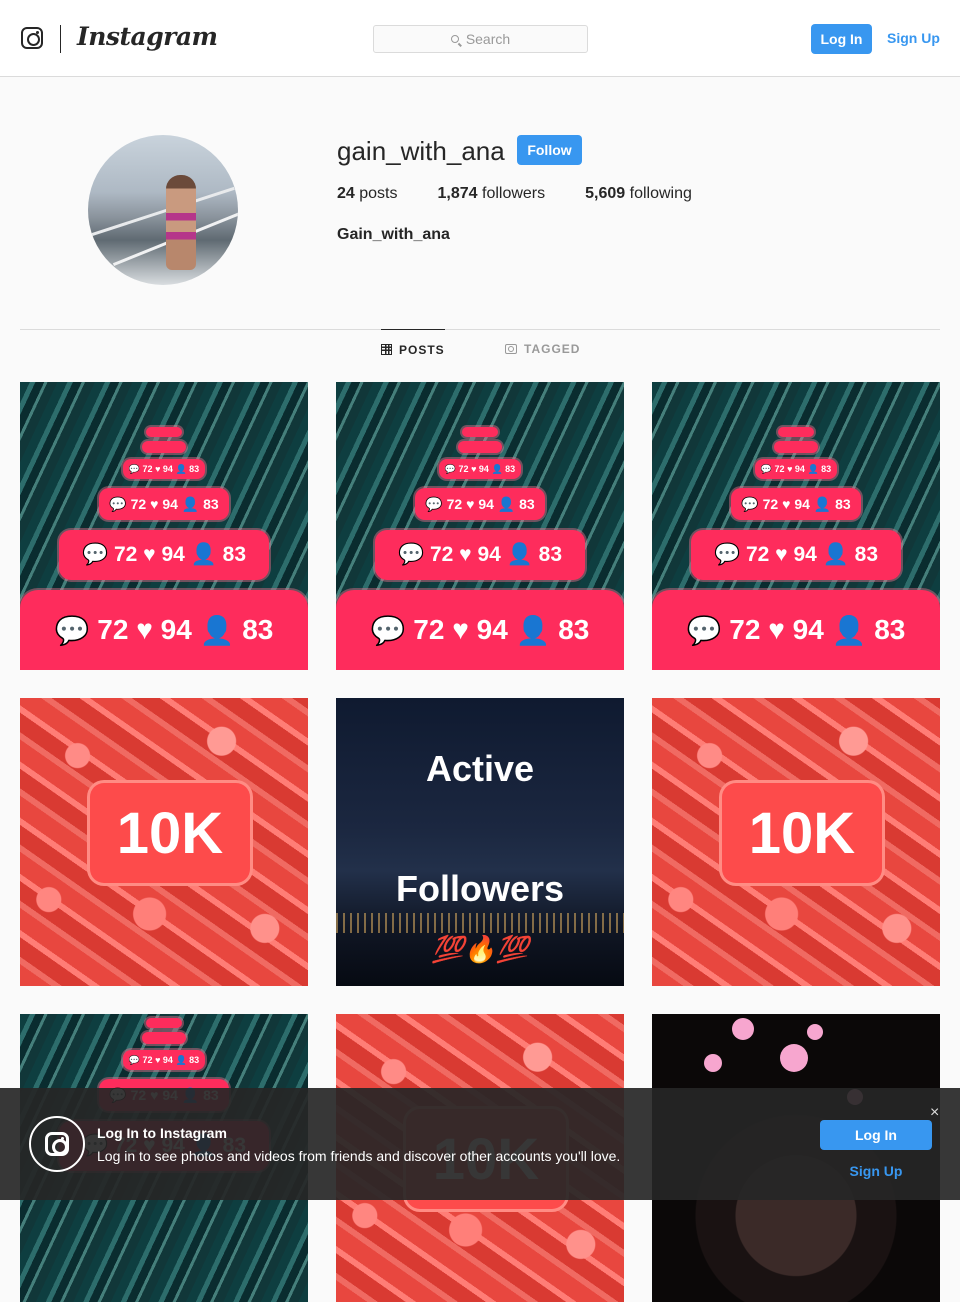 The width and height of the screenshot is (960, 1302). Describe the element at coordinates (934, 1113) in the screenshot. I see `close-icon: ×` at that location.